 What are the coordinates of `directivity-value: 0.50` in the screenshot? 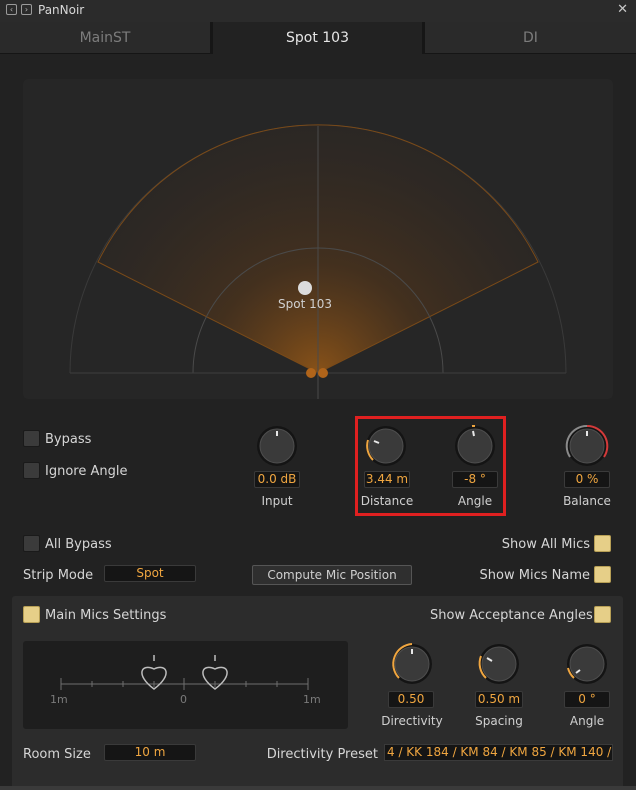 It's located at (411, 699).